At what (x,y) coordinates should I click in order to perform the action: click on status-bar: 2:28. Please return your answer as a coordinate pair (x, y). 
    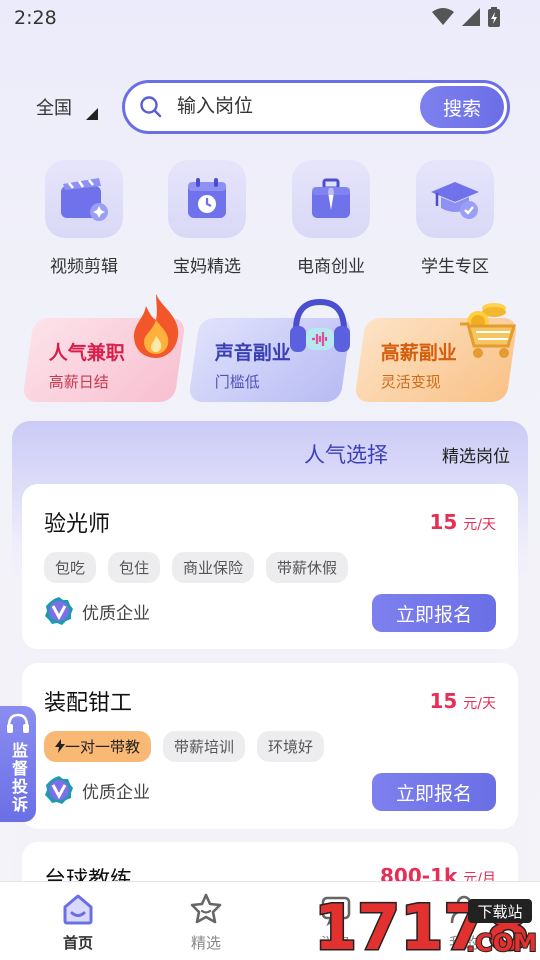
    Looking at the image, I should click on (270, 18).